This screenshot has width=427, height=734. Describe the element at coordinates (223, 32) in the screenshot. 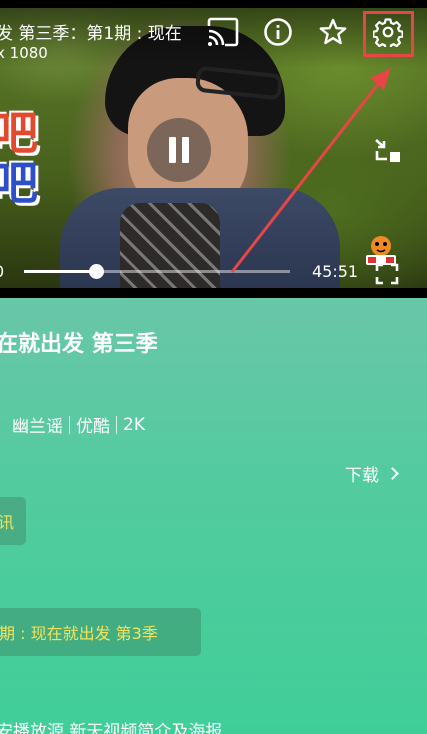

I see `cast-icon` at that location.